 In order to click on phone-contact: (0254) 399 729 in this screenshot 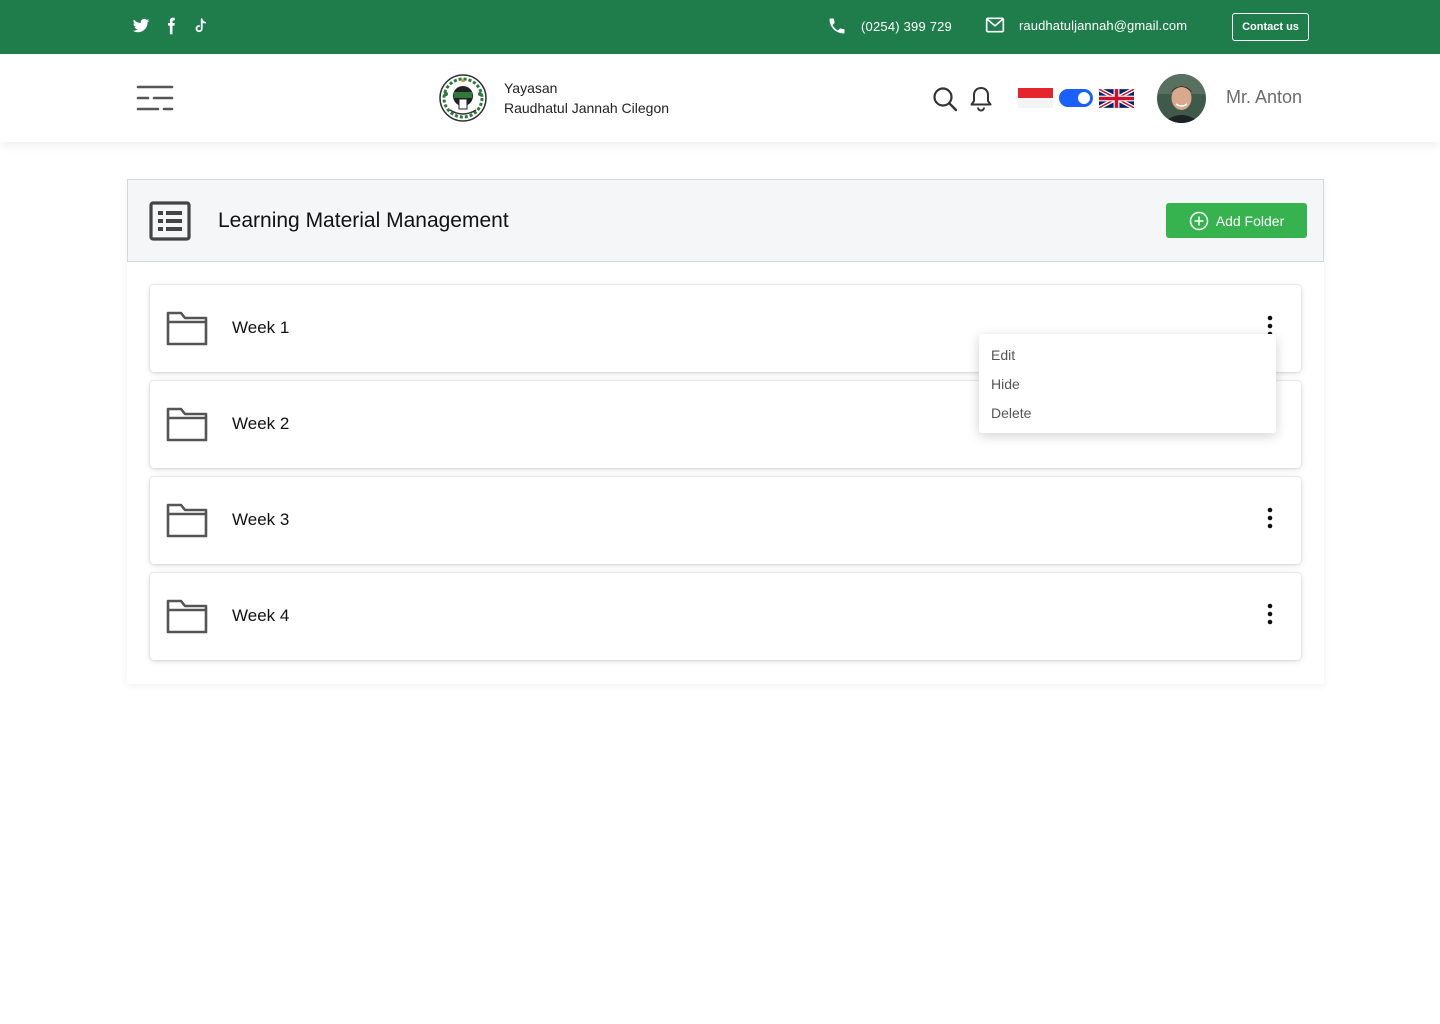, I will do `click(889, 26)`.